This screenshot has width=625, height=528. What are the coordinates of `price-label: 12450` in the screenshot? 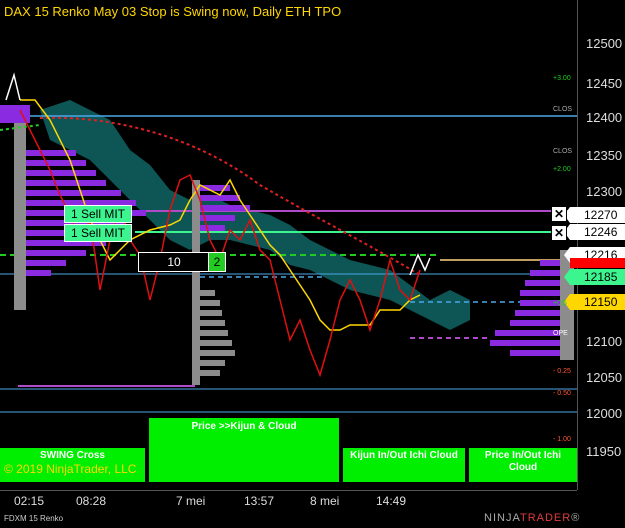 It's located at (604, 83).